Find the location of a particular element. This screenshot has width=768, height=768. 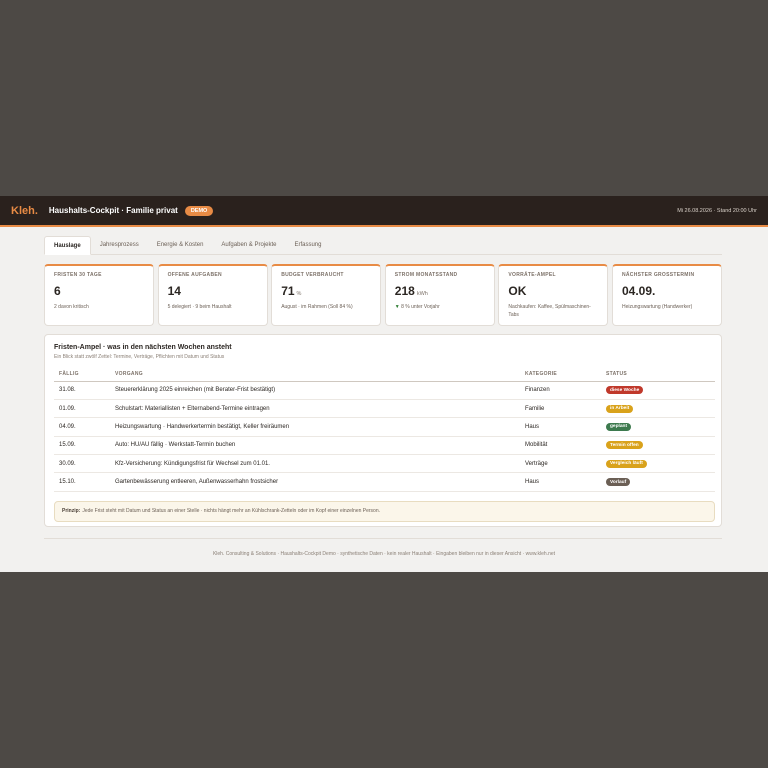

status-cell: geplant is located at coordinates (660, 427).